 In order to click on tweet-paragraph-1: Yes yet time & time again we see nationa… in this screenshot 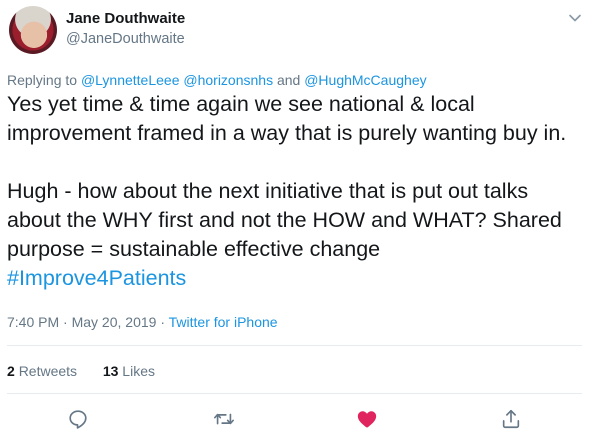, I will do `click(287, 118)`.